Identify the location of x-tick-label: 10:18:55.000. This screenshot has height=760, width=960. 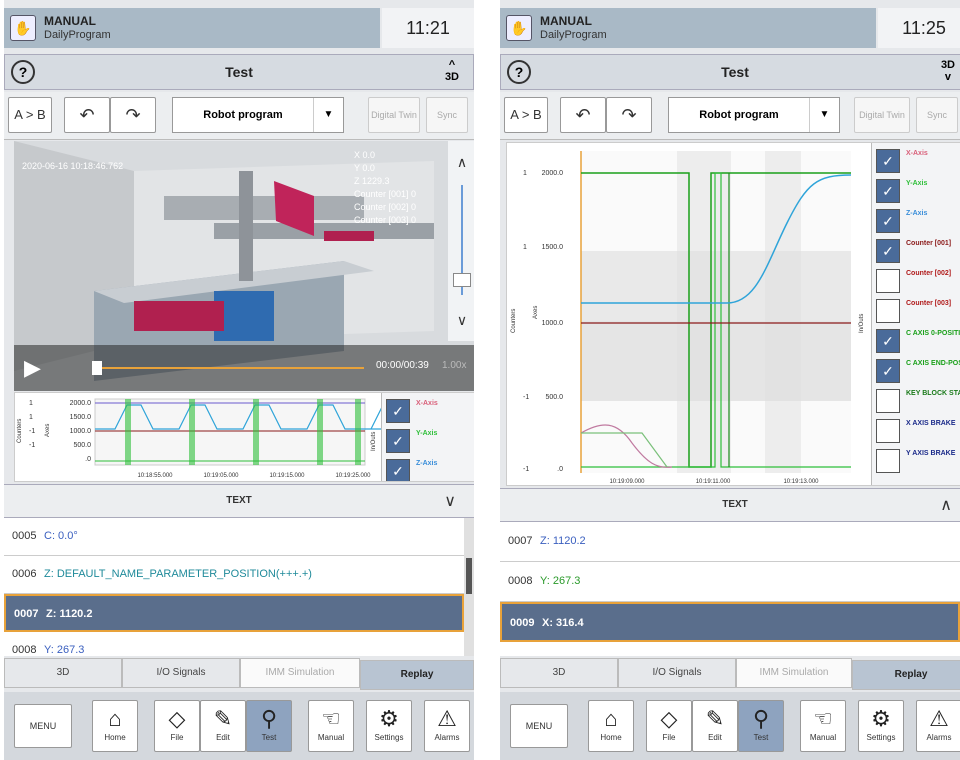
(155, 476).